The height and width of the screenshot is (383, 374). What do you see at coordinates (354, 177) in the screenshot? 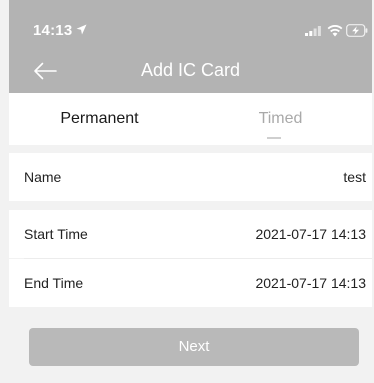
I see `name-value: test` at bounding box center [354, 177].